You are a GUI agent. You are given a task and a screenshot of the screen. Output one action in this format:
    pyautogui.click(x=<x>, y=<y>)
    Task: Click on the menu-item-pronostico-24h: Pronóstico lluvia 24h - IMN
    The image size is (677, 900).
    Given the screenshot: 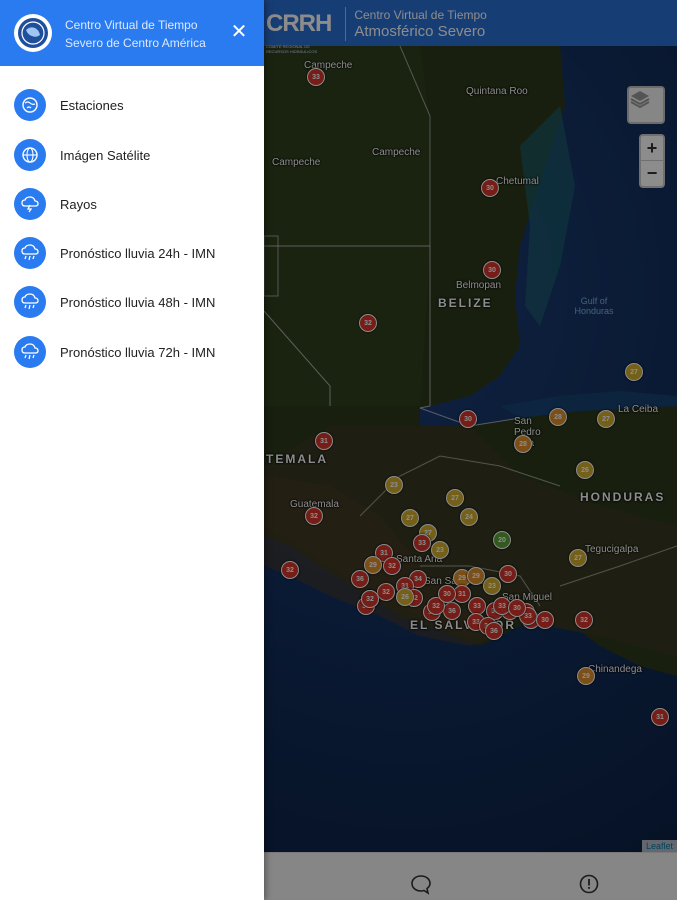 What is the action you would take?
    pyautogui.click(x=132, y=253)
    